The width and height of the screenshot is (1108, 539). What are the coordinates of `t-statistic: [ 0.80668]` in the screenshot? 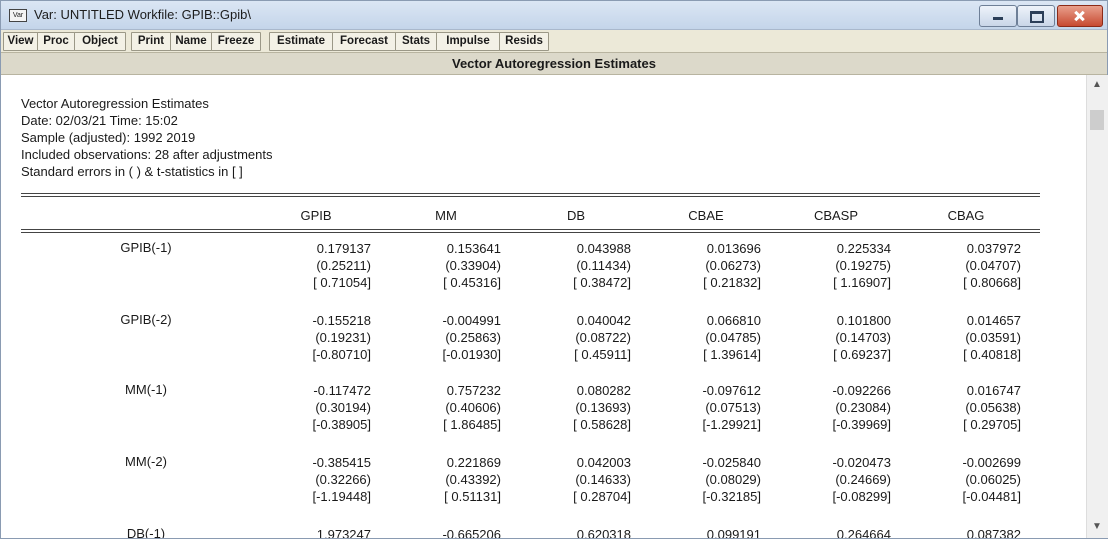 It's located at (992, 282).